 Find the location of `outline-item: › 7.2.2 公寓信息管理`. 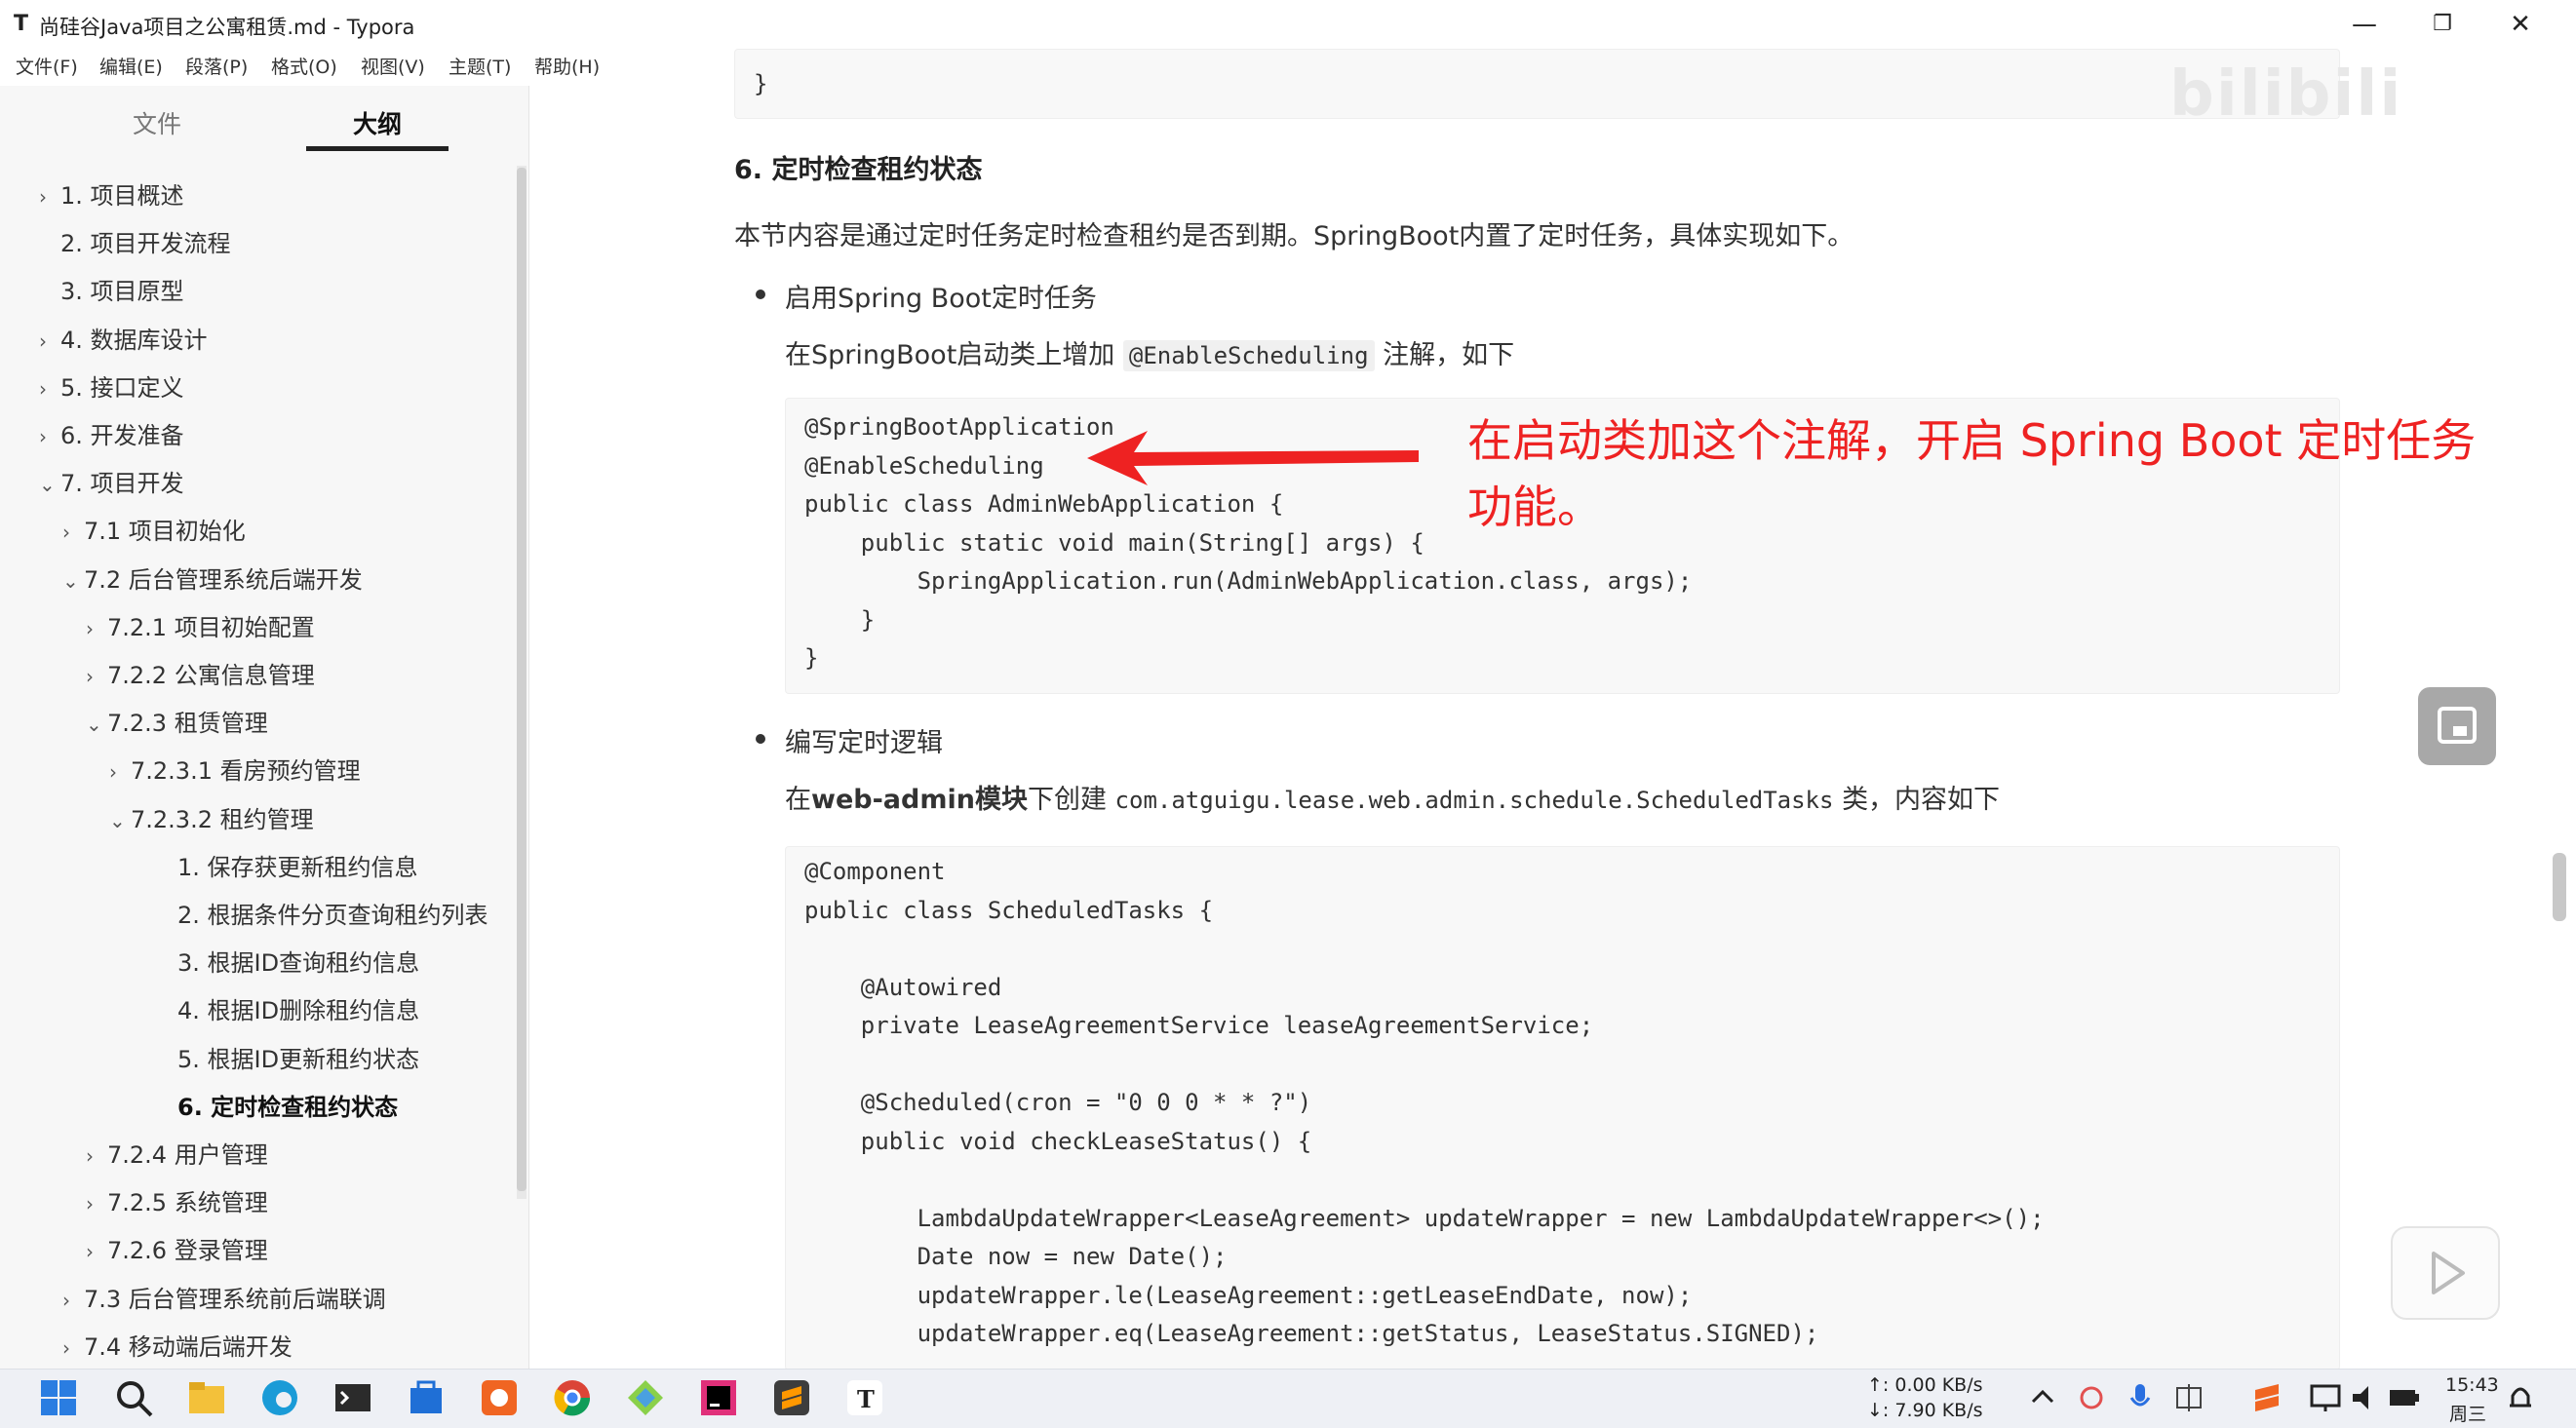

outline-item: › 7.2.2 公寓信息管理 is located at coordinates (200, 675).